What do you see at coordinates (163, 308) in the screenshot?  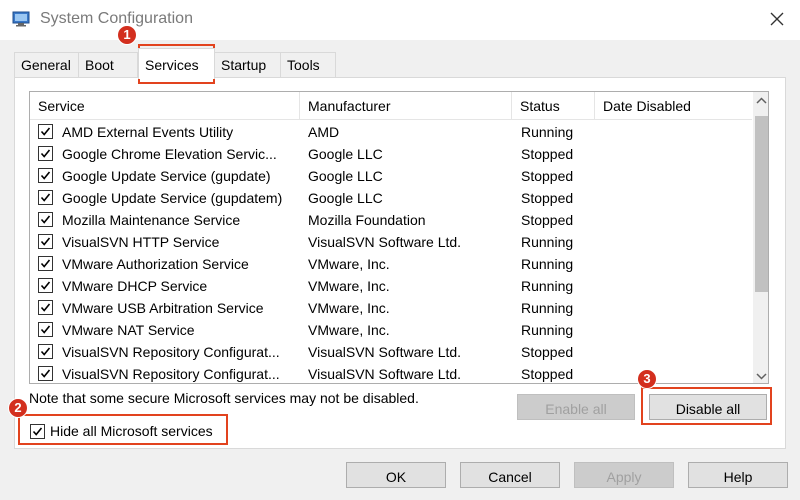 I see `service-name: VMware USB Arbitration Service` at bounding box center [163, 308].